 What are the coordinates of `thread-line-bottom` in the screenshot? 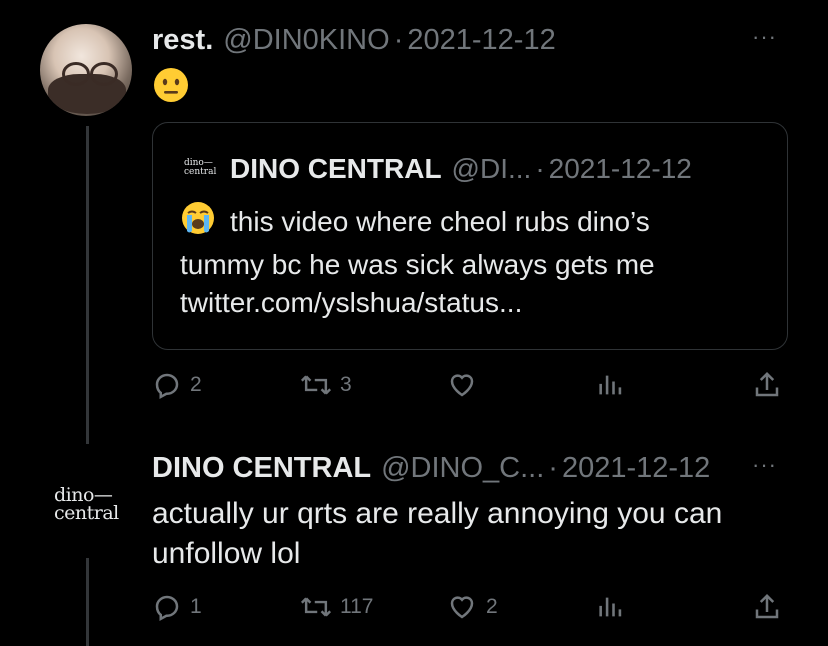 It's located at (87, 602).